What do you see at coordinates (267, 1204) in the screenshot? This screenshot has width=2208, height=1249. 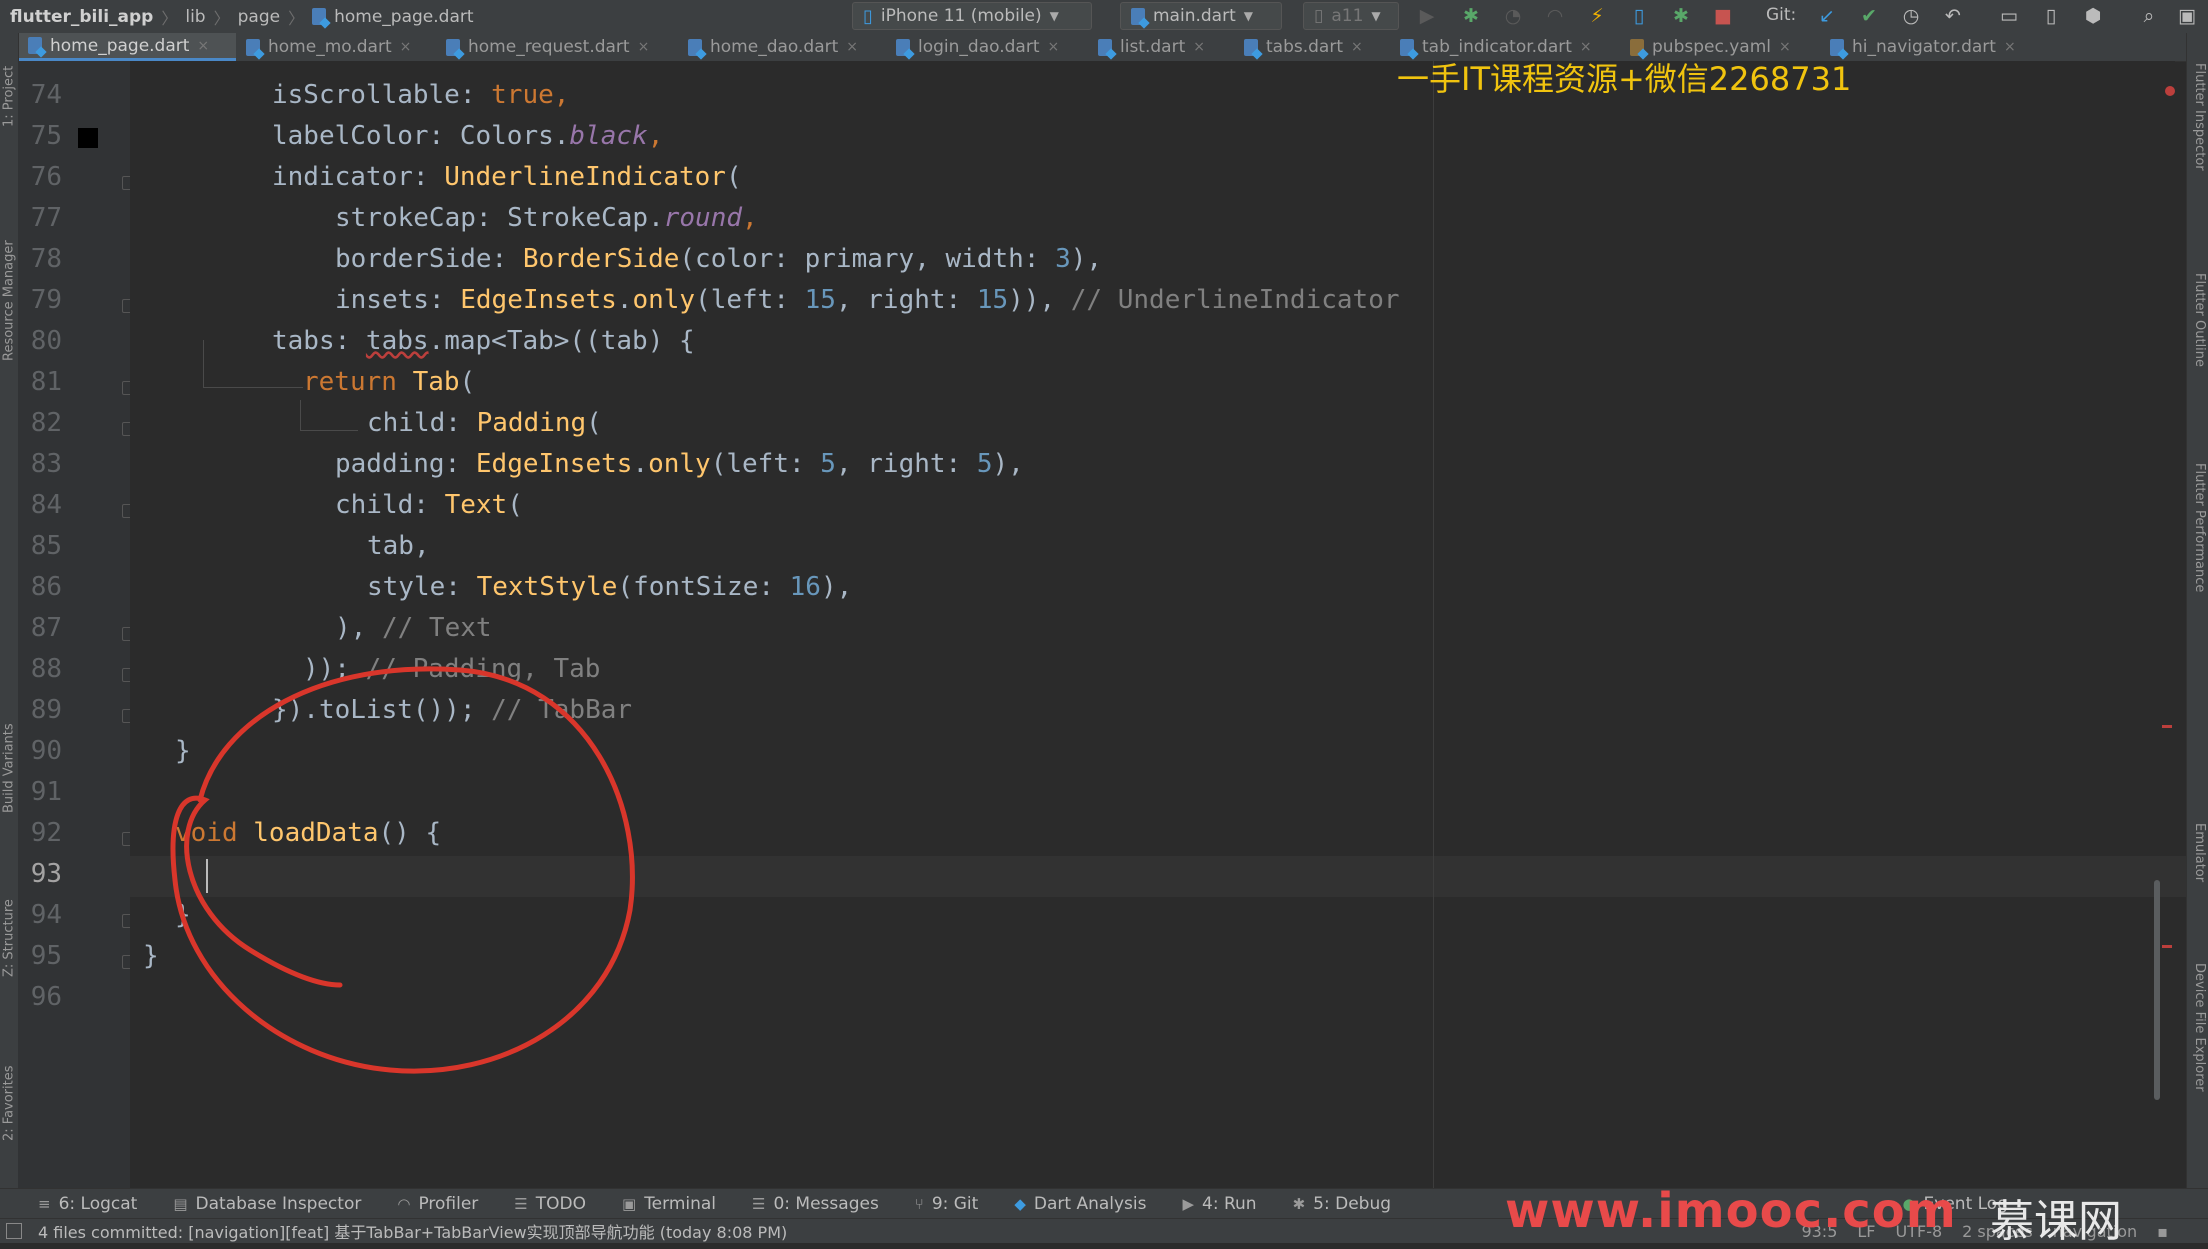 I see `tool-database-inspector: ▤ Database Inspector` at bounding box center [267, 1204].